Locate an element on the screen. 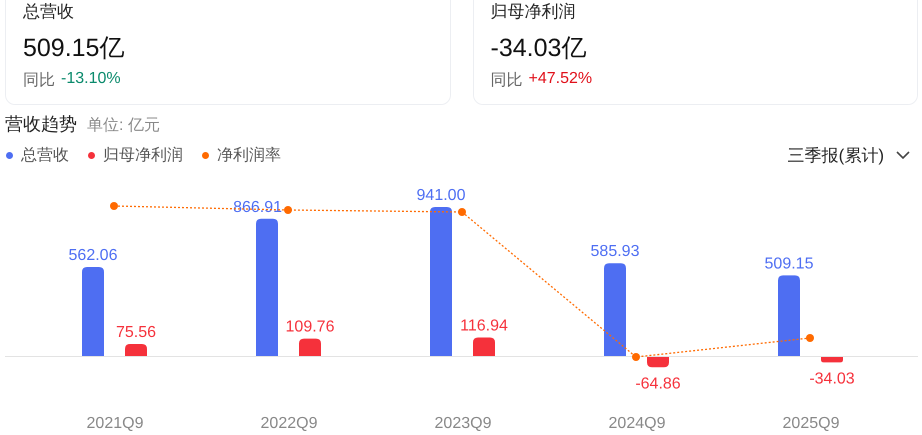 This screenshot has height=435, width=922. axis-label: 2025Q9 is located at coordinates (811, 423).